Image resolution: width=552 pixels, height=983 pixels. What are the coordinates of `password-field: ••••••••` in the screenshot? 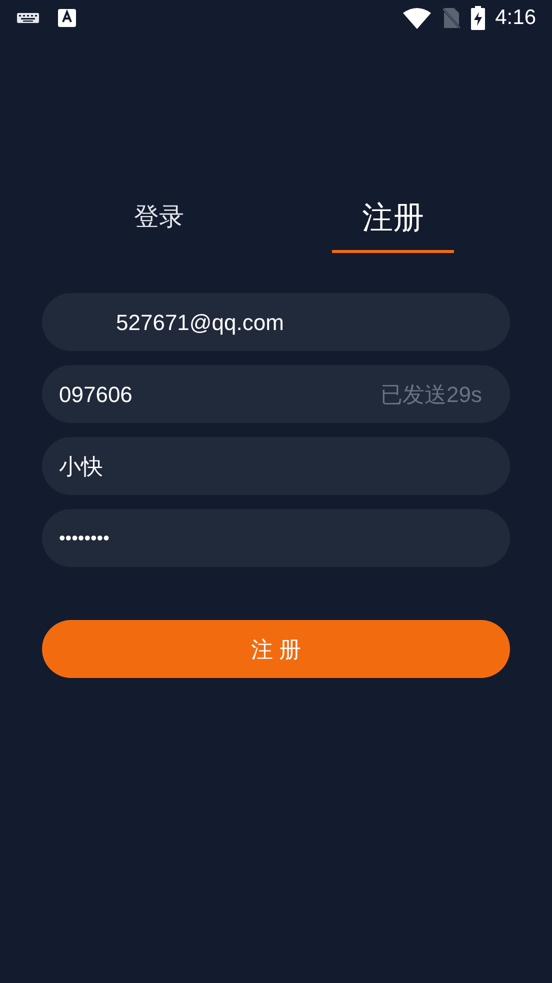 It's located at (276, 538).